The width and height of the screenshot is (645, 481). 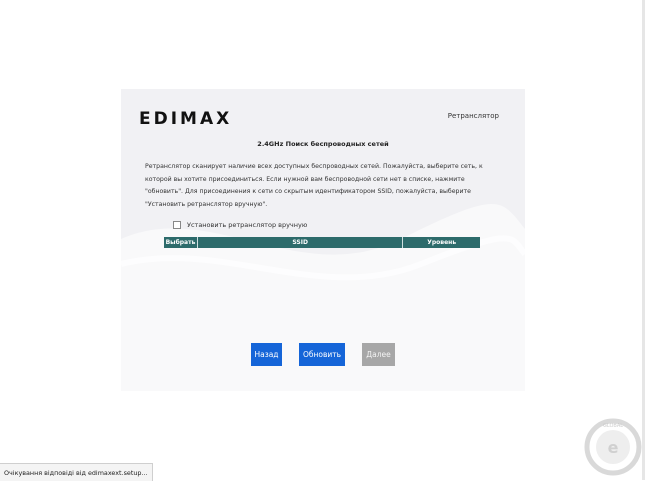 I want to click on svg-text: e, so click(x=613, y=447).